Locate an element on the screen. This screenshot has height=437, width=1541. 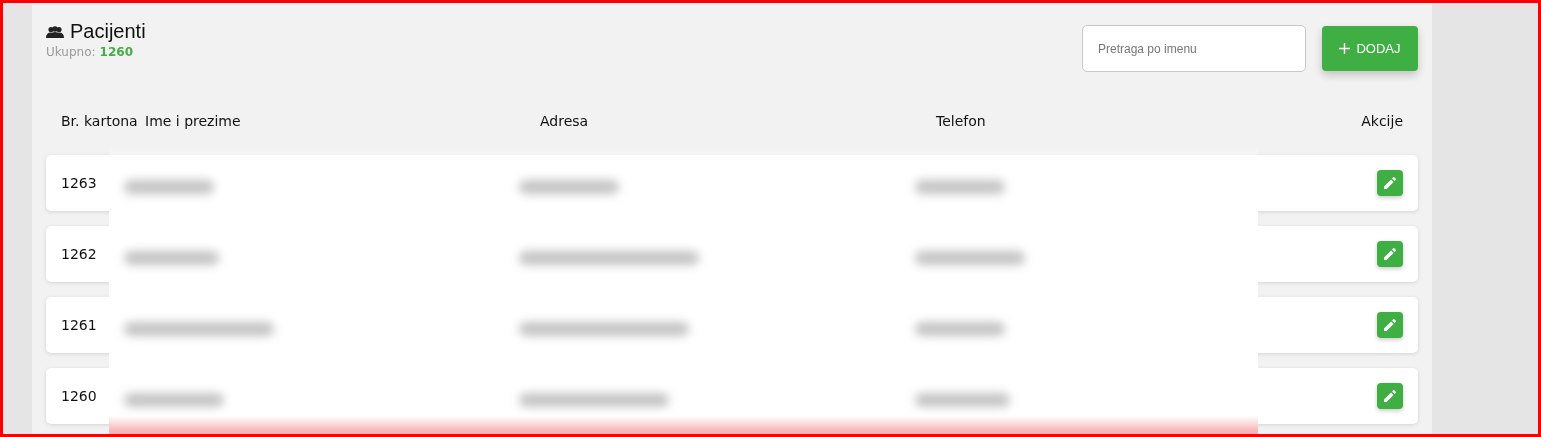
page-title: Pacijenti is located at coordinates (108, 31).